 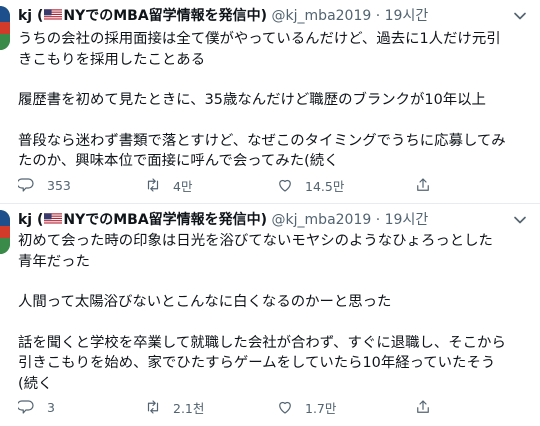 What do you see at coordinates (325, 186) in the screenshot?
I see `like-count: 14.5만` at bounding box center [325, 186].